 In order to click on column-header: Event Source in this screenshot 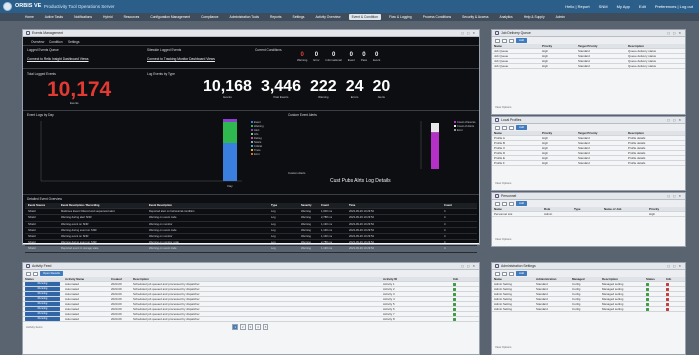, I will do `click(44, 205)`.